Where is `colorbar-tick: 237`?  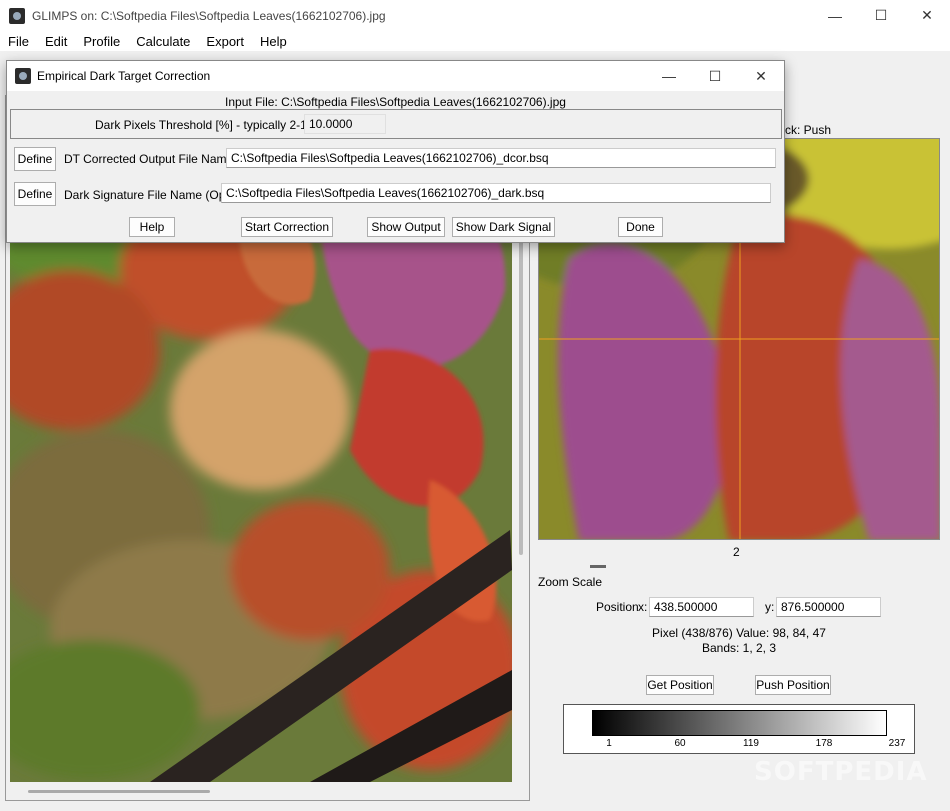
colorbar-tick: 237 is located at coordinates (897, 743).